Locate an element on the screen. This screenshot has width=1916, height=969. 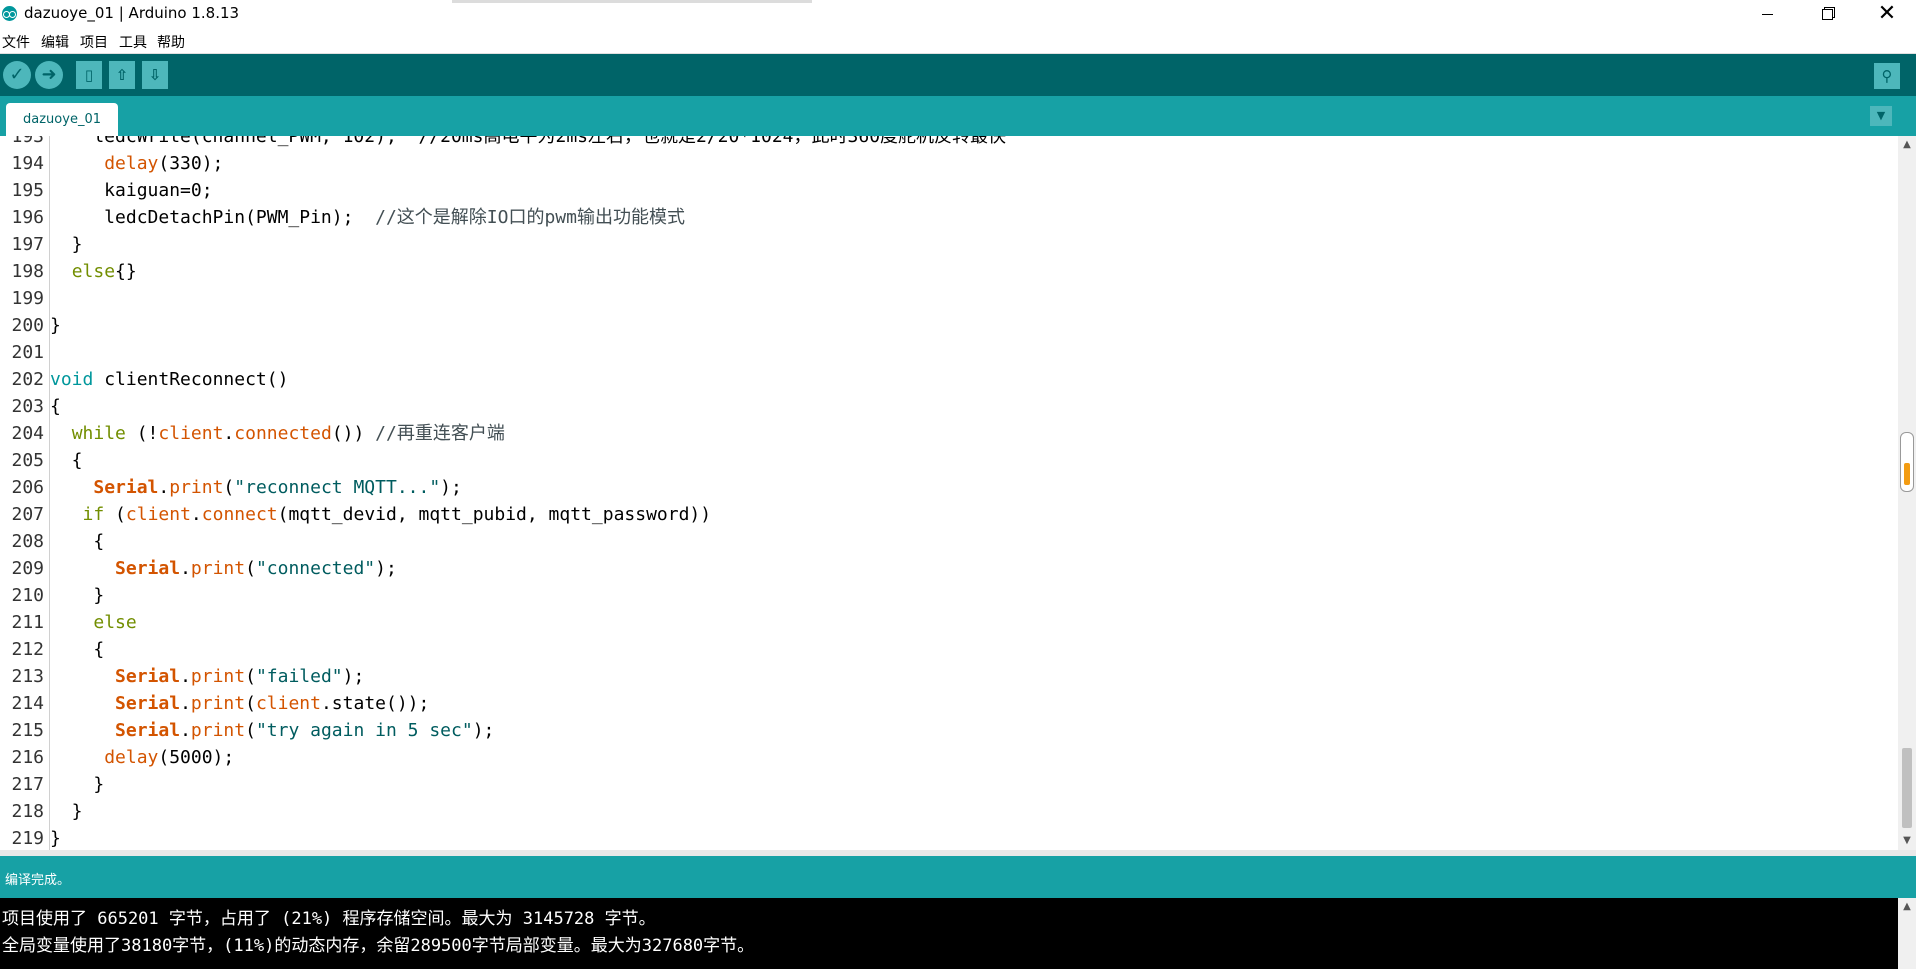
tab-dazuoye-01: dazuoye_01 is located at coordinates (62, 119).